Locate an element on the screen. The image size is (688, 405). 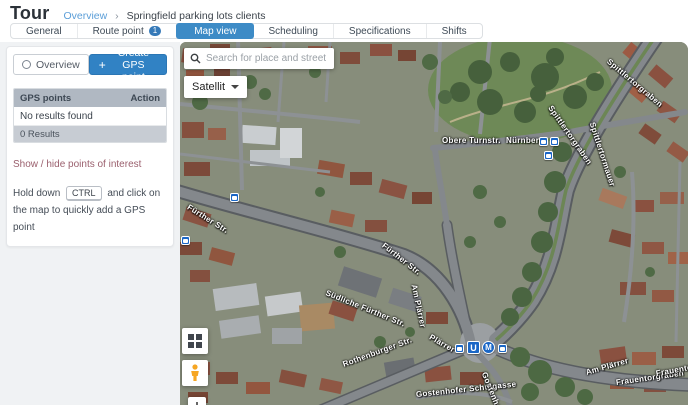
pegman-button is located at coordinates (195, 373).